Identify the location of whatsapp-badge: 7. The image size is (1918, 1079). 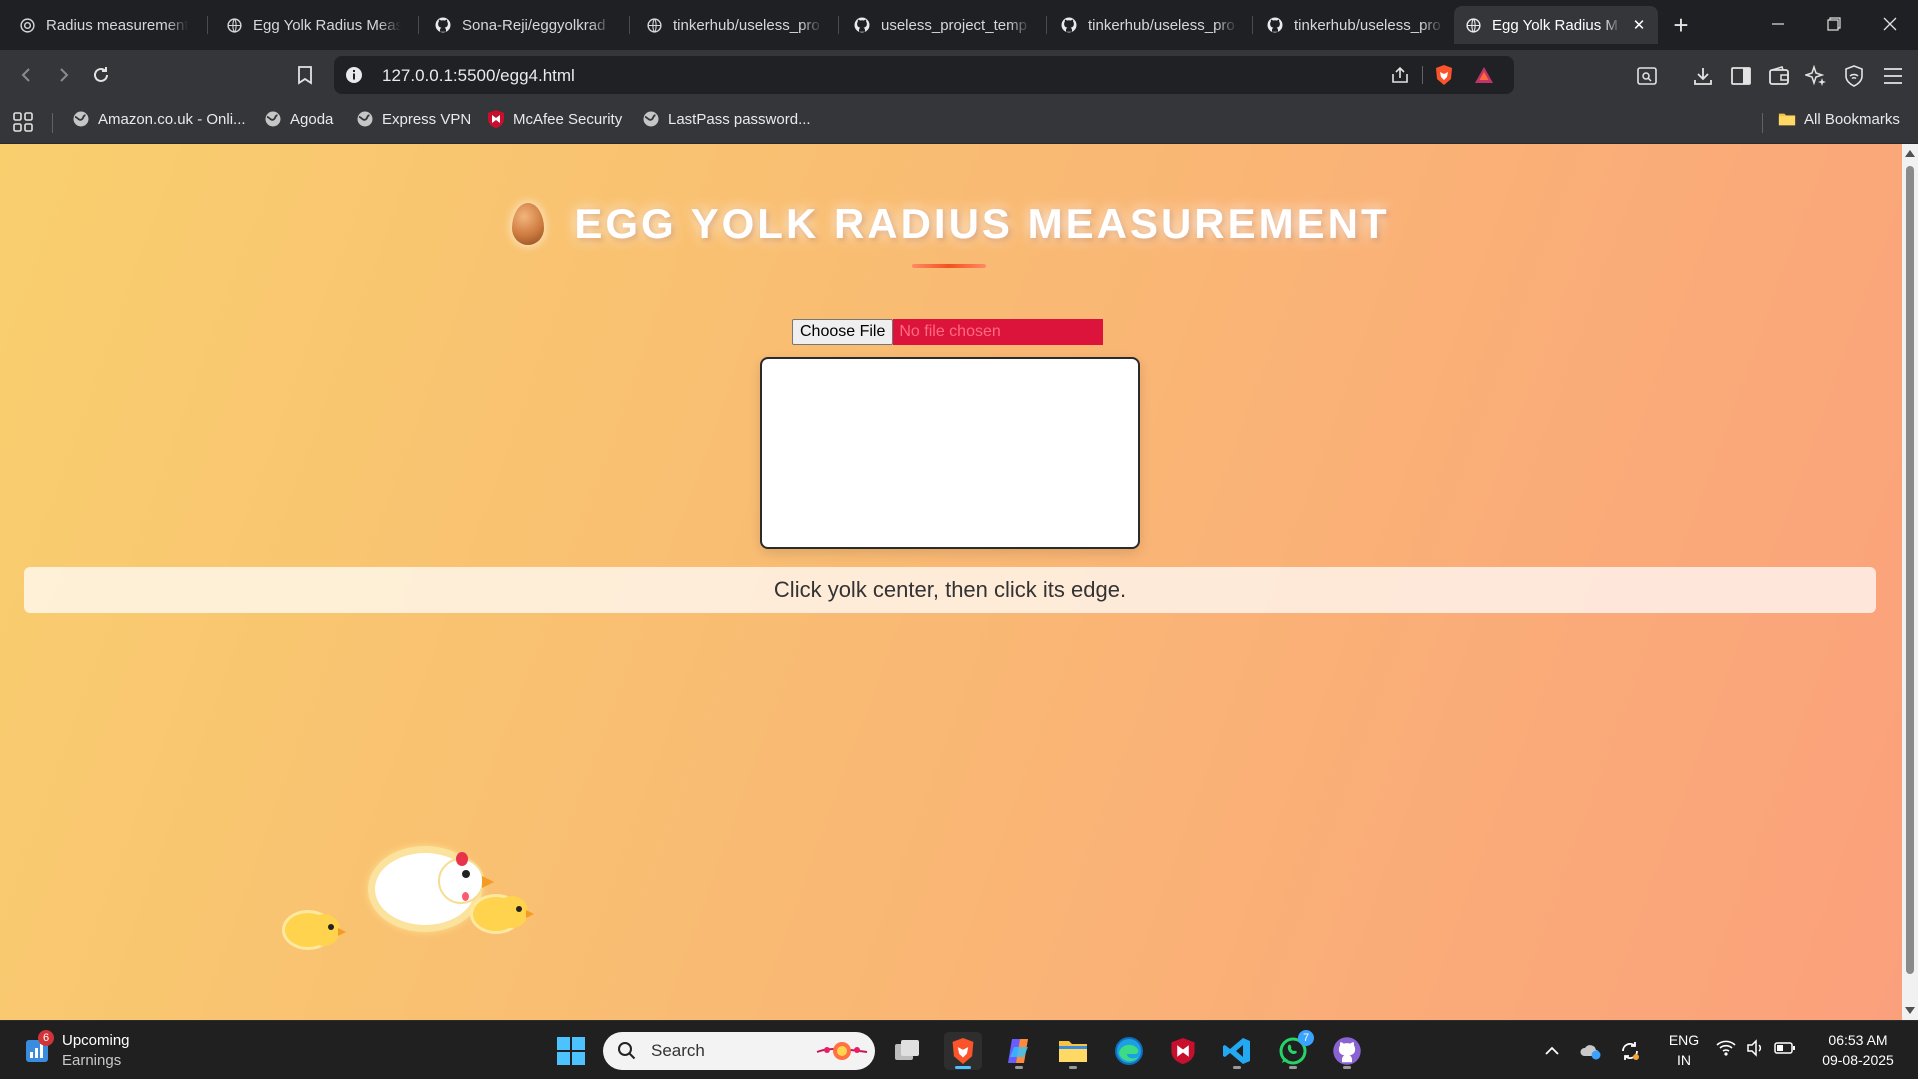
(1306, 1038).